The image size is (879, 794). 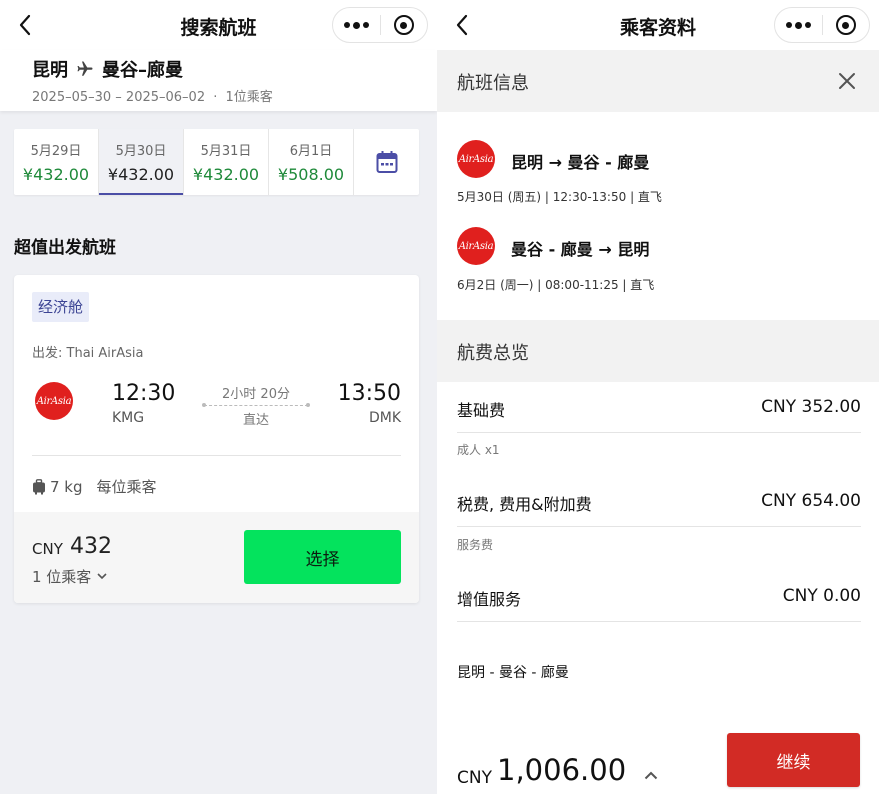 I want to click on arrival-time: 13:50, so click(x=369, y=393).